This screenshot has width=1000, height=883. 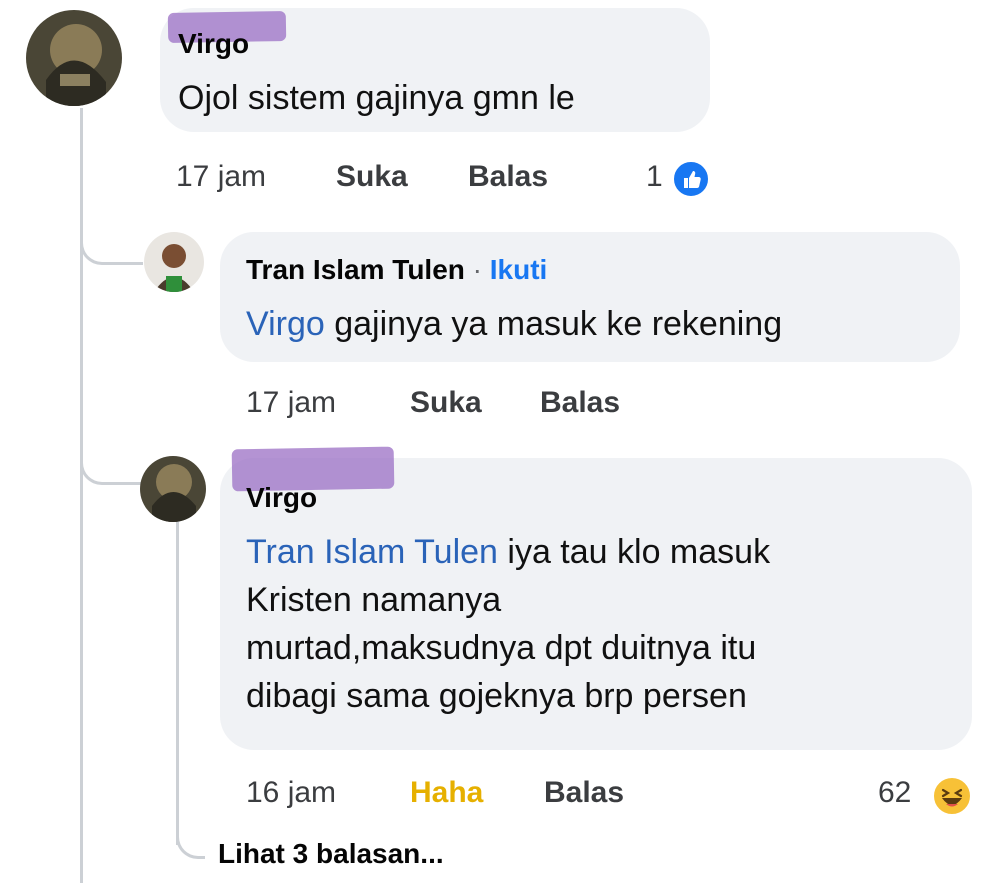 What do you see at coordinates (894, 793) in the screenshot?
I see `reaction-count: 62` at bounding box center [894, 793].